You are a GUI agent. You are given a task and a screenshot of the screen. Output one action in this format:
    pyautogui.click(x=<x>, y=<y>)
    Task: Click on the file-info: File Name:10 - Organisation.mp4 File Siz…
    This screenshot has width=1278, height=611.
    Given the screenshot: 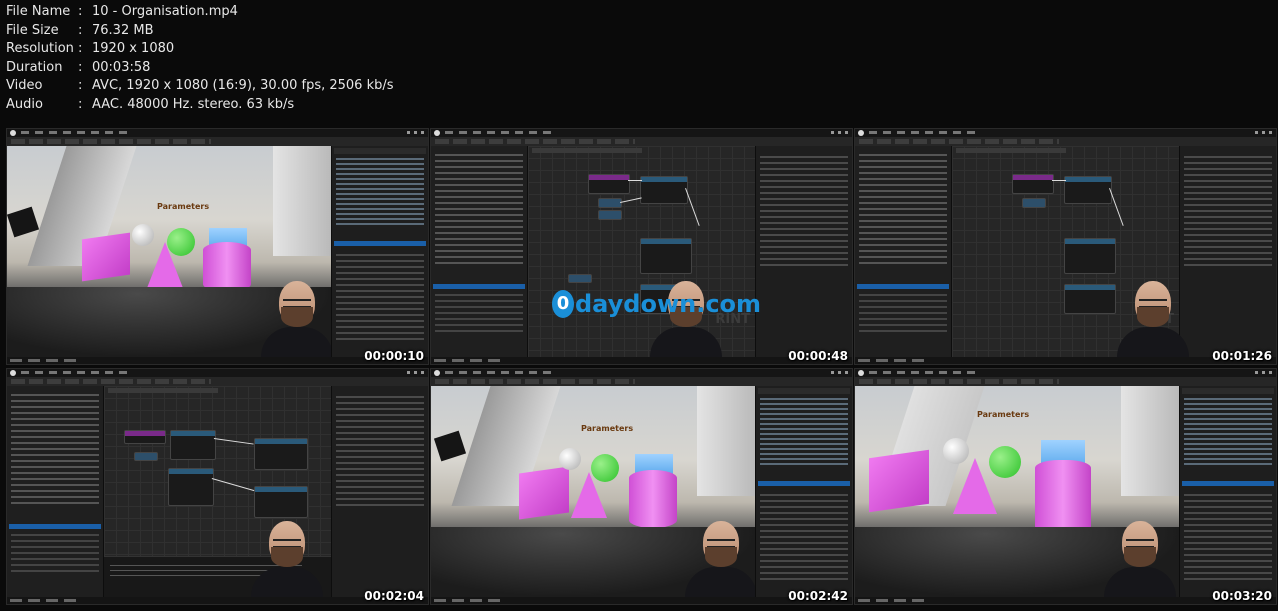 What is the action you would take?
    pyautogui.click(x=200, y=58)
    